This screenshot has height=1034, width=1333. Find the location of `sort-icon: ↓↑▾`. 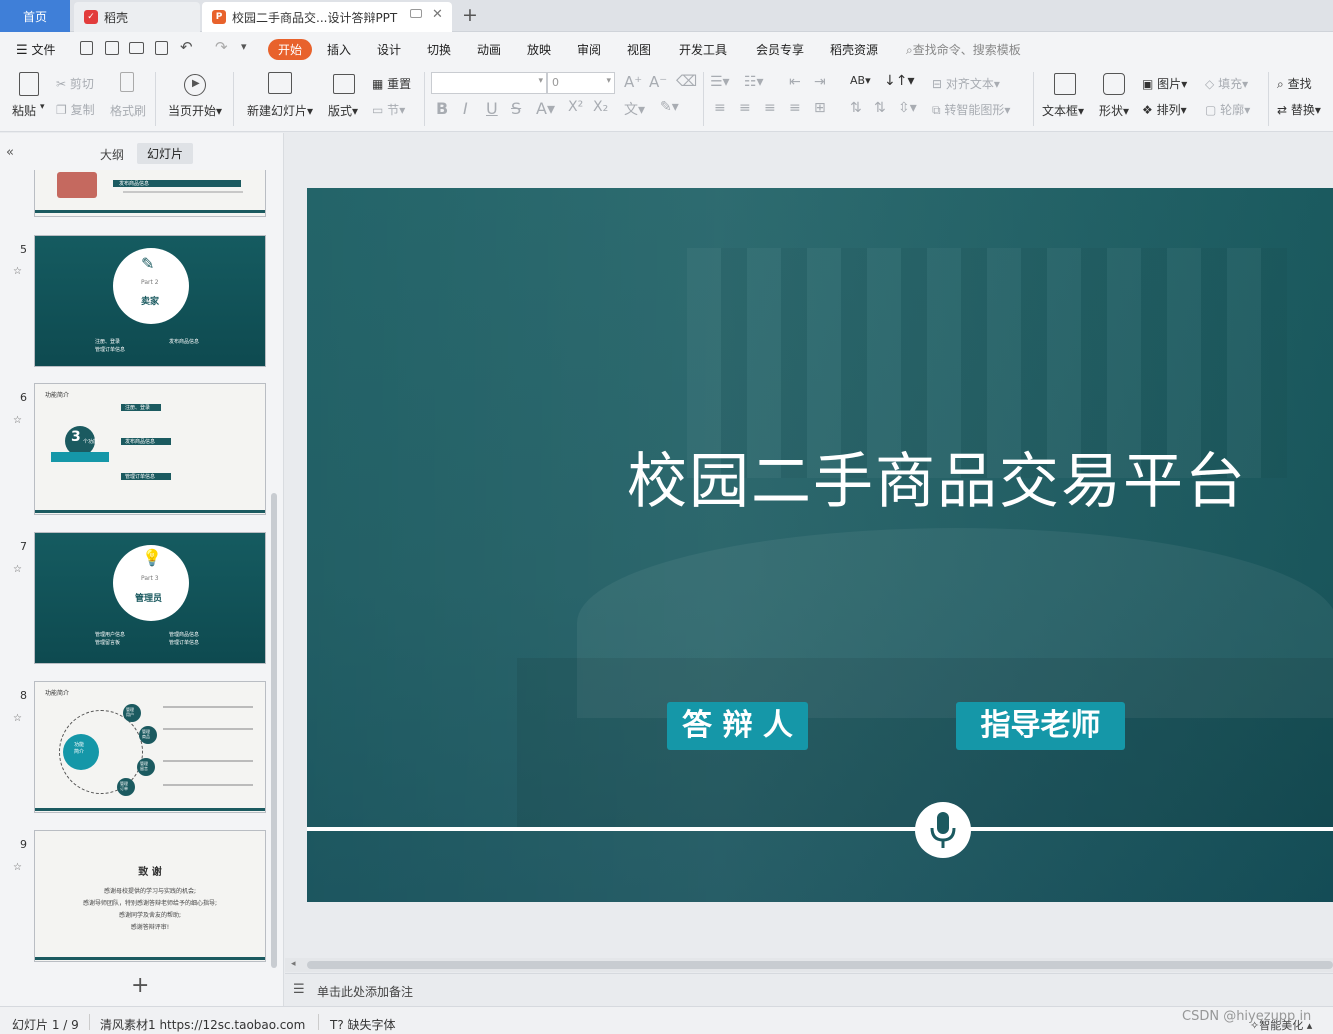

sort-icon: ↓↑▾ is located at coordinates (899, 81).